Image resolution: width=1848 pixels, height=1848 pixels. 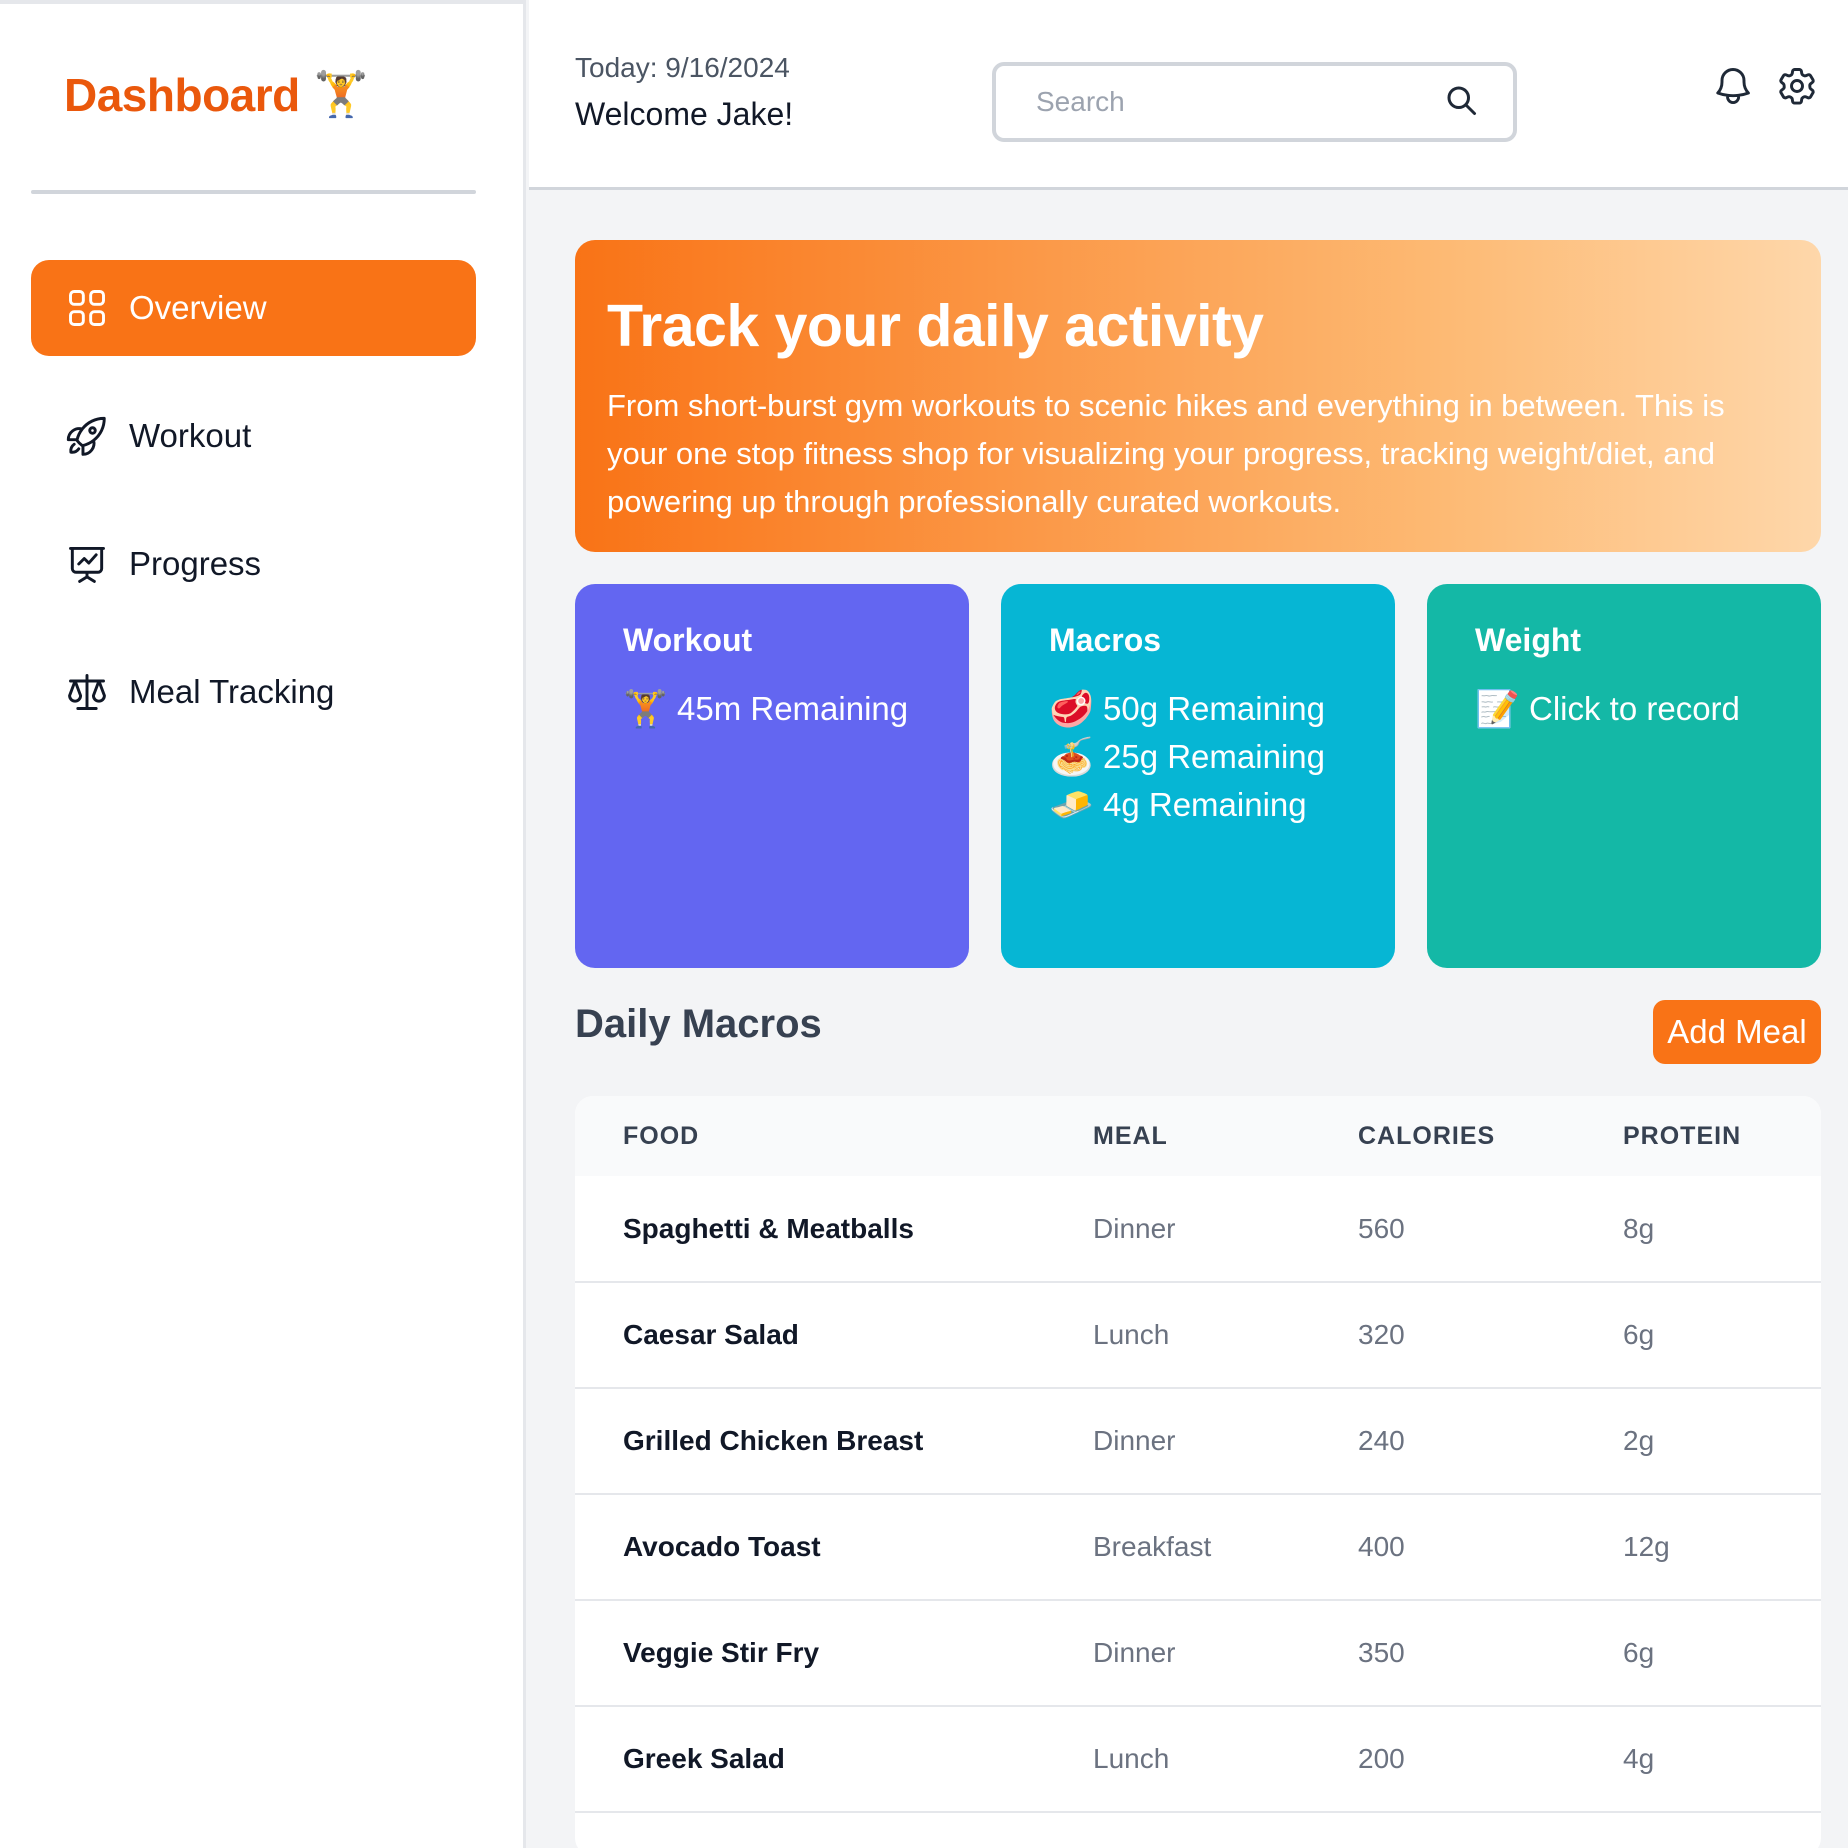 I want to click on search-input, so click(x=1239, y=102).